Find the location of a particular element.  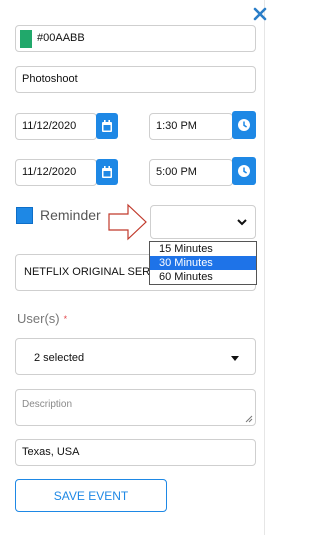

description-field: Description is located at coordinates (135, 407).